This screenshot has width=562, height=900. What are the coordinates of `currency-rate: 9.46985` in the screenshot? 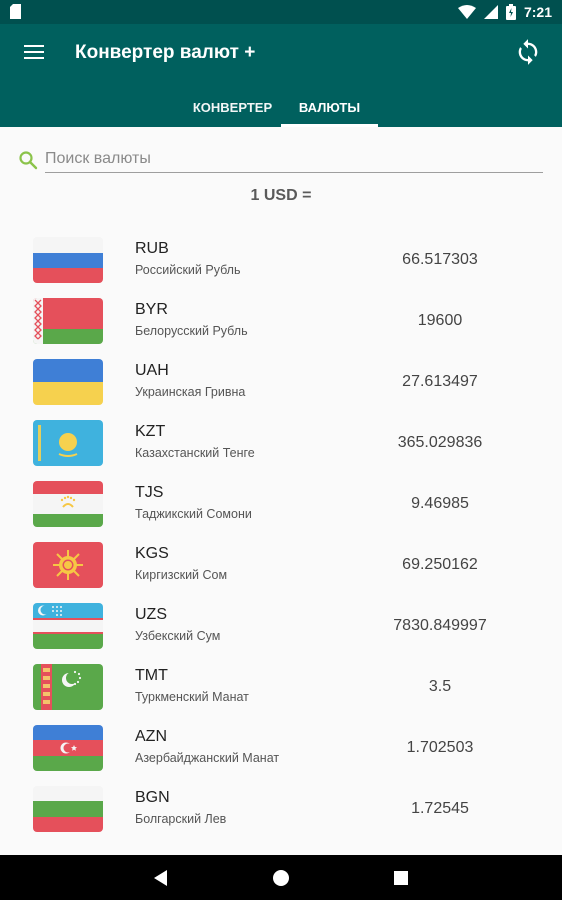 It's located at (440, 503).